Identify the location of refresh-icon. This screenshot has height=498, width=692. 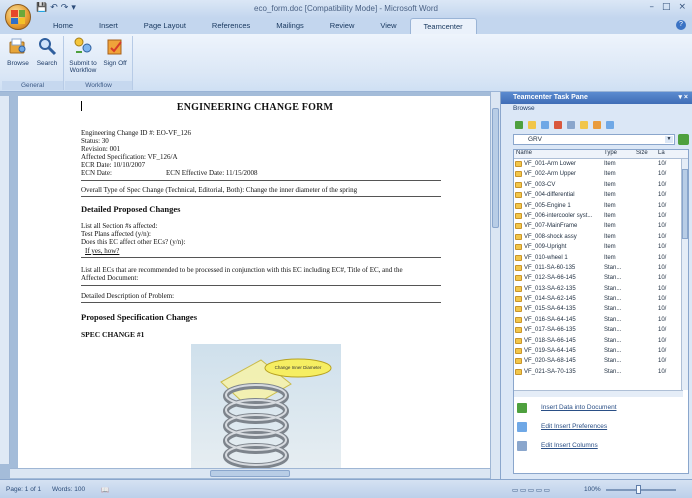
(558, 125).